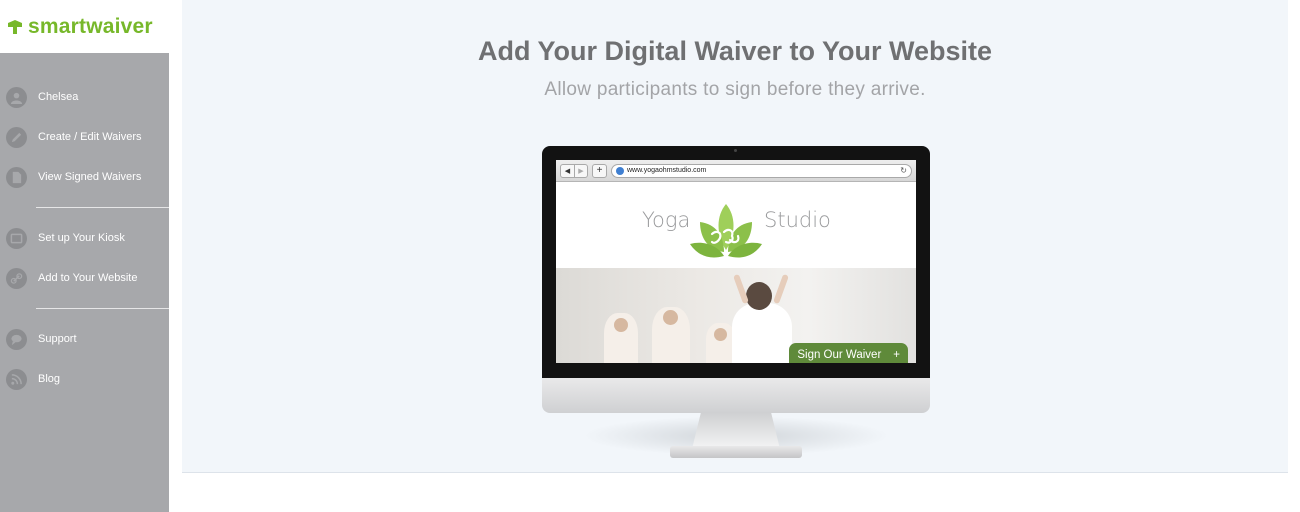 Image resolution: width=1300 pixels, height=512 pixels. Describe the element at coordinates (57, 339) in the screenshot. I see `sidebar-item-label: Support` at that location.